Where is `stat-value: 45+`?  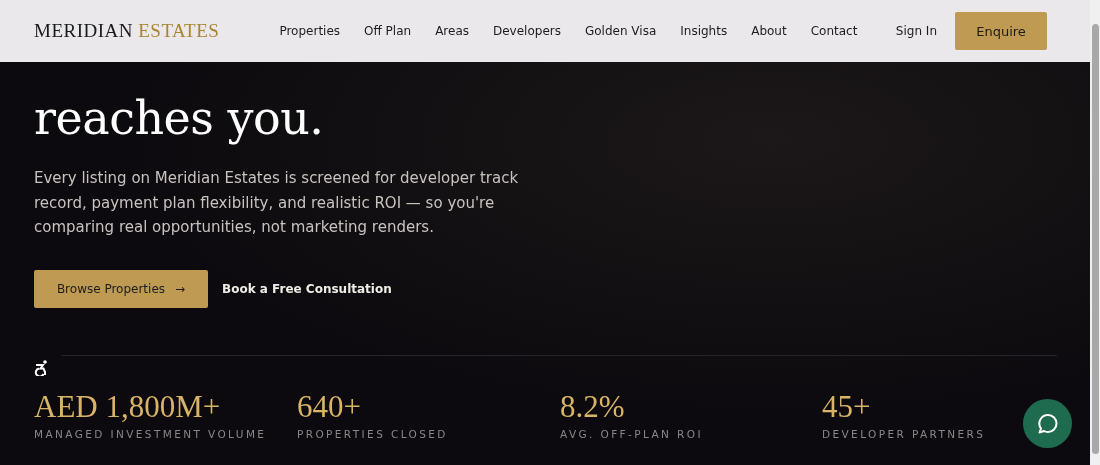
stat-value: 45+ is located at coordinates (846, 406).